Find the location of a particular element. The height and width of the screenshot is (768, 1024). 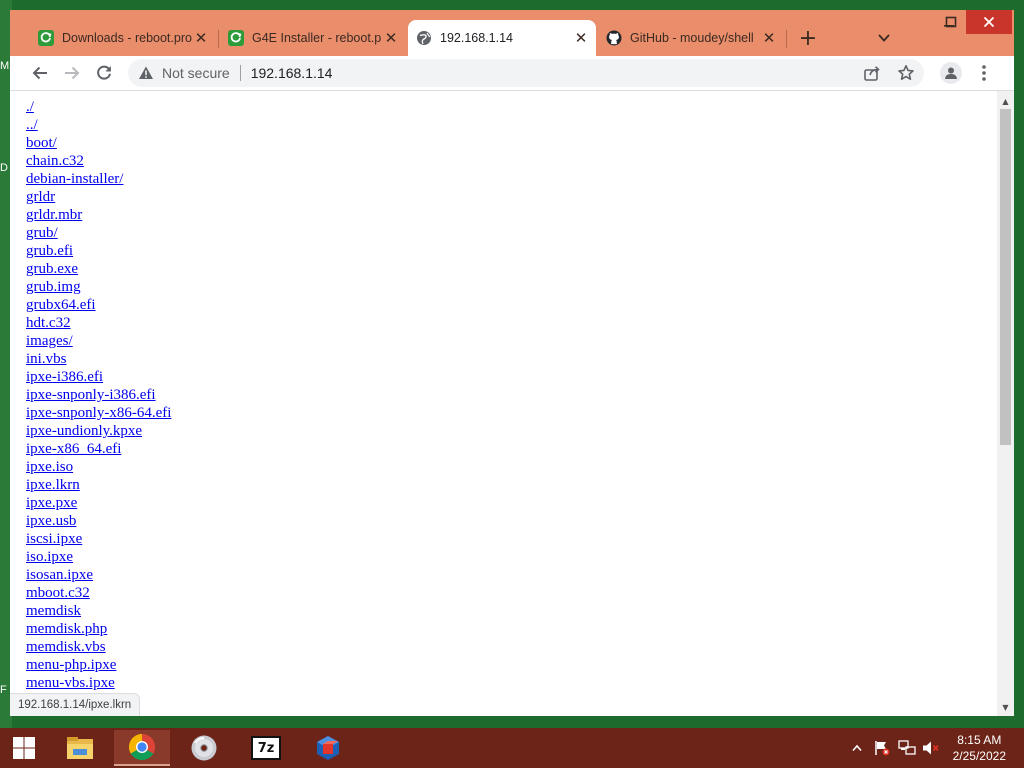

share-icon is located at coordinates (872, 73).